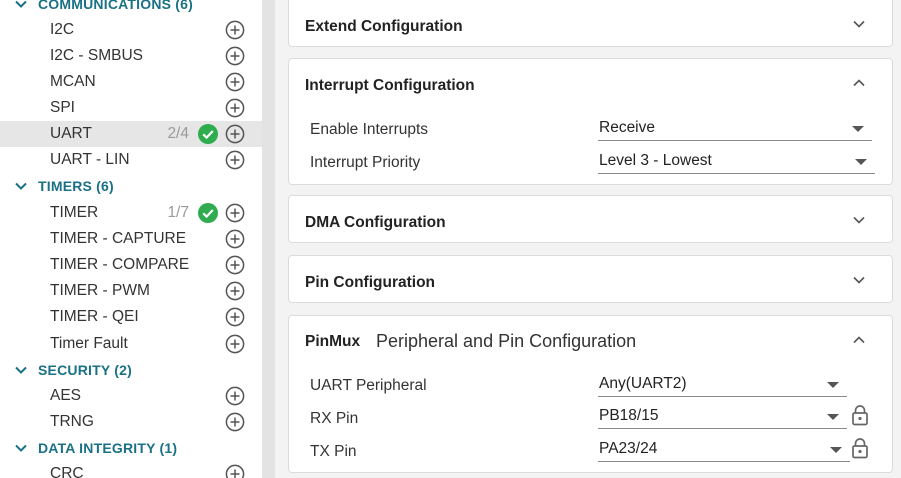 This screenshot has width=901, height=478. I want to click on instance-count: 2/4, so click(178, 133).